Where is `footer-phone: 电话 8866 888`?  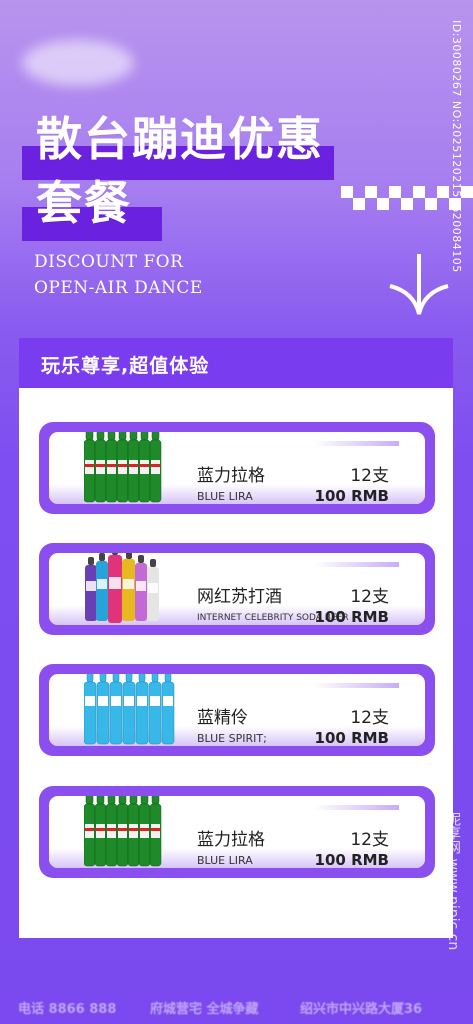 footer-phone: 电话 8866 888 is located at coordinates (67, 1009).